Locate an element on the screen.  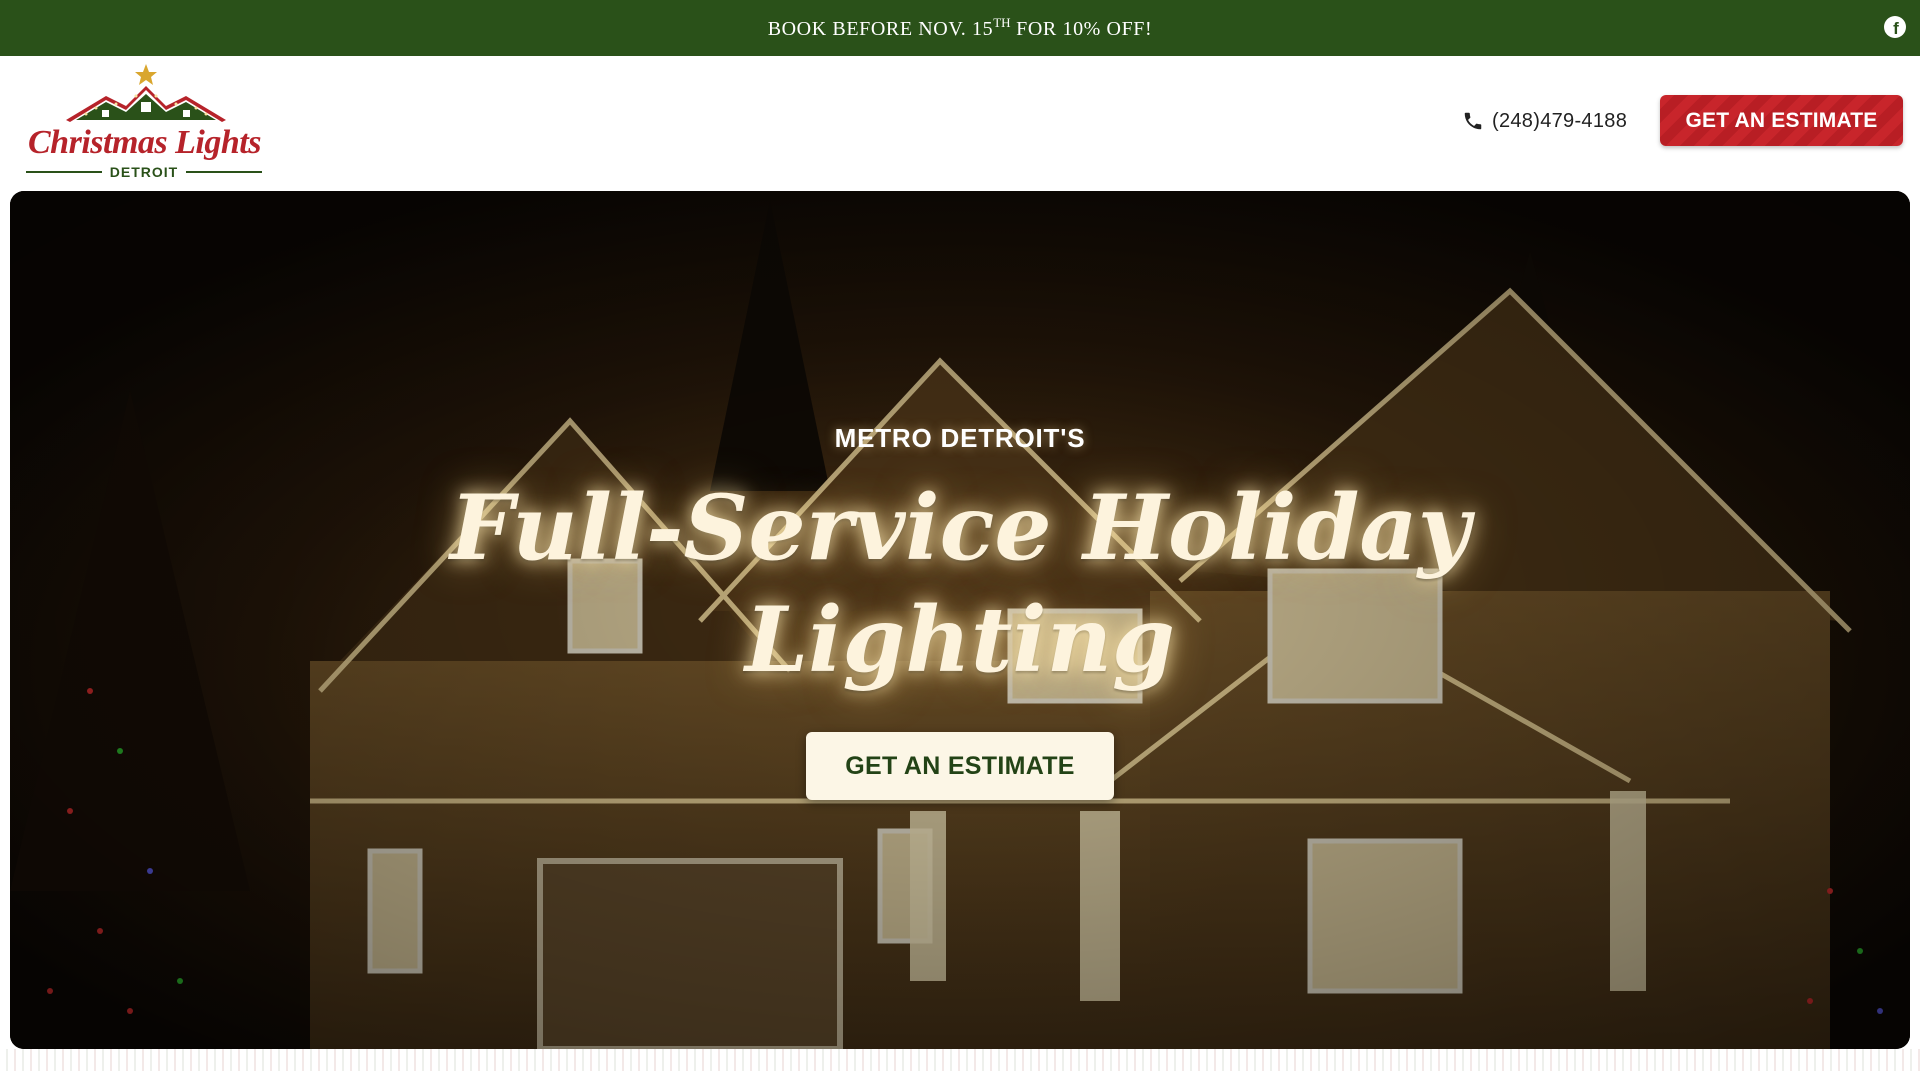
hero-estimate-button: GET AN ESTIMATE is located at coordinates (960, 766).